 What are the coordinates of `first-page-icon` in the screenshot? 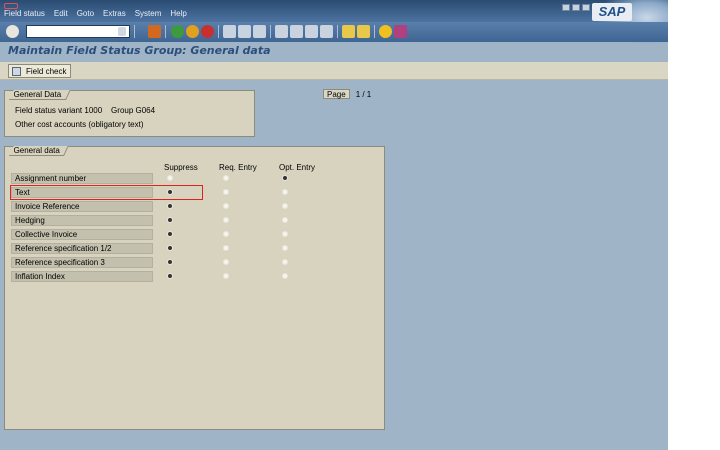 It's located at (281, 31).